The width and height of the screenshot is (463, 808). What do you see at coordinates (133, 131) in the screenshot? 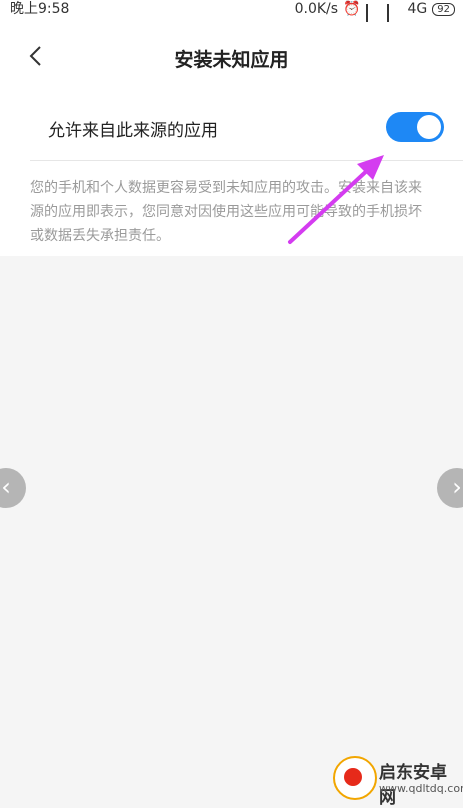
I see `allow-source-label: 允许来自此来源的应用` at bounding box center [133, 131].